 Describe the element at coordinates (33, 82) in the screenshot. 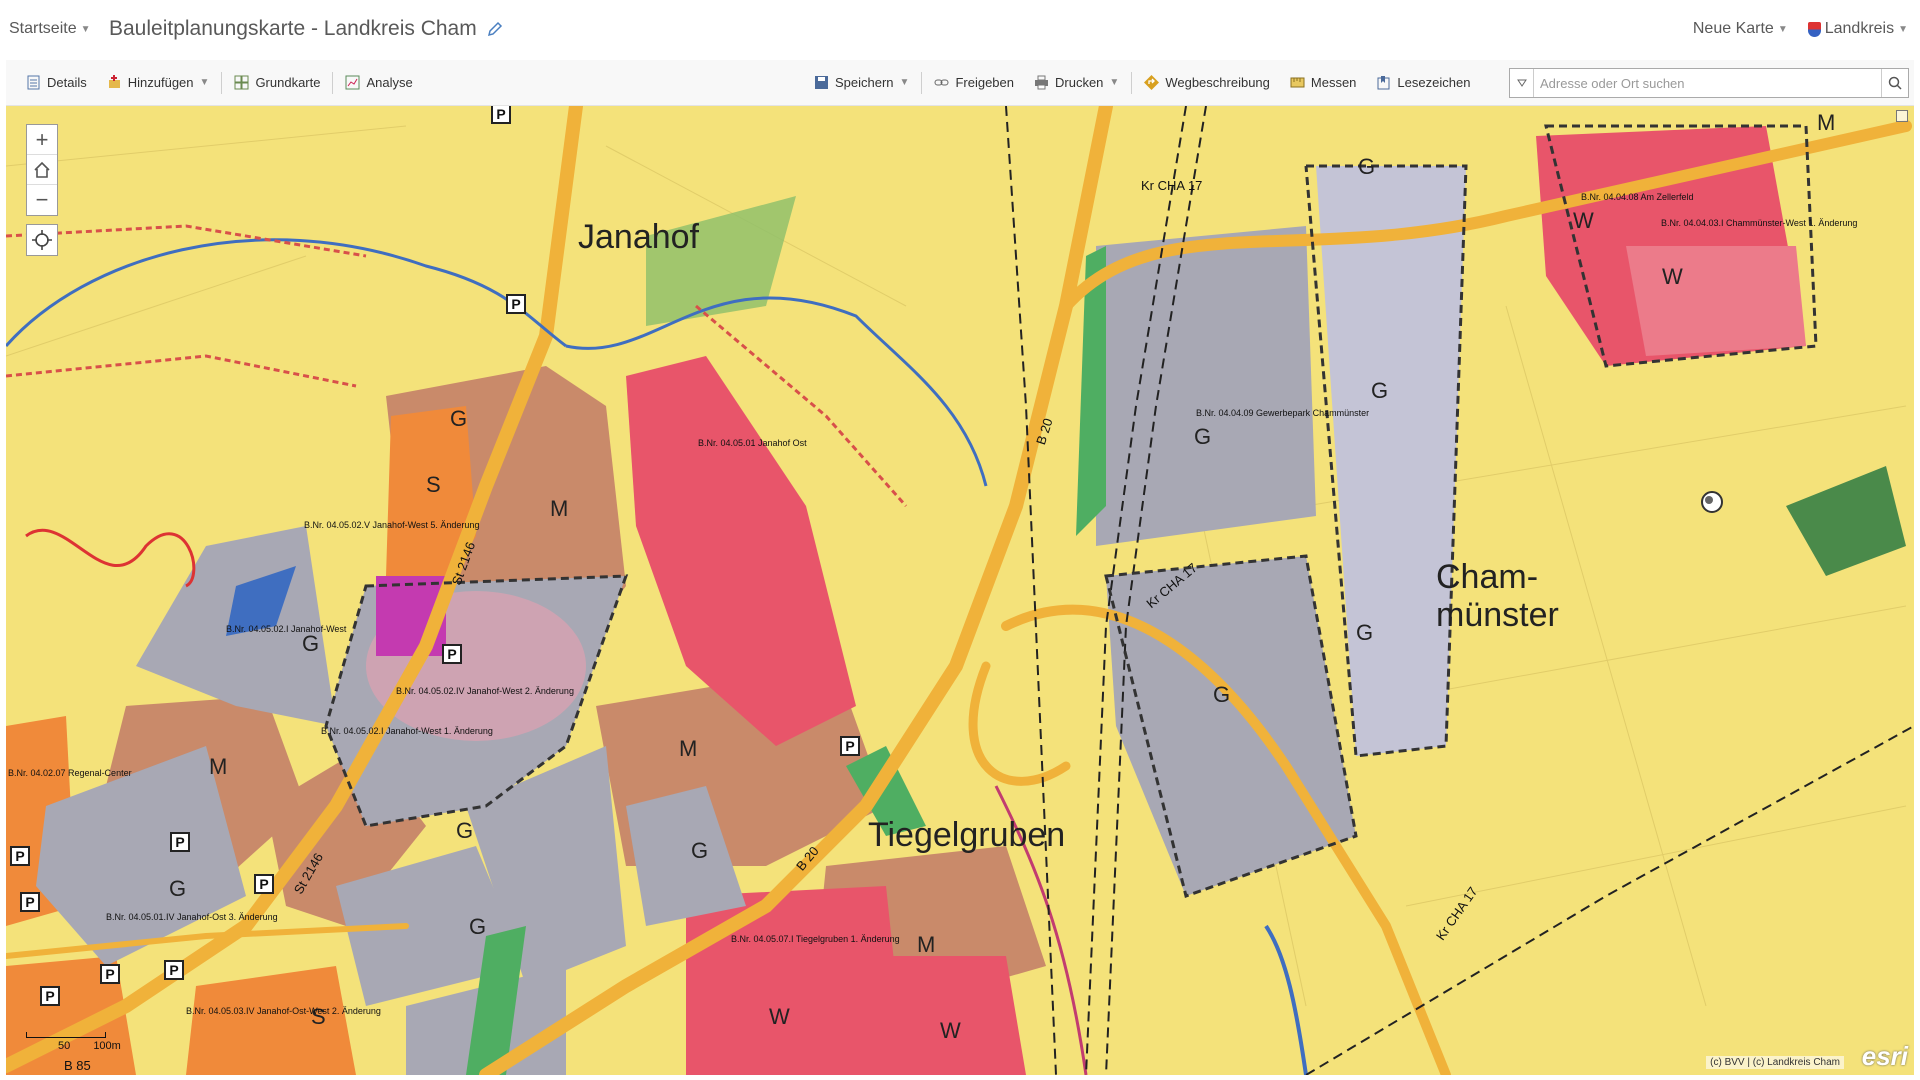

I see `details-icon` at that location.